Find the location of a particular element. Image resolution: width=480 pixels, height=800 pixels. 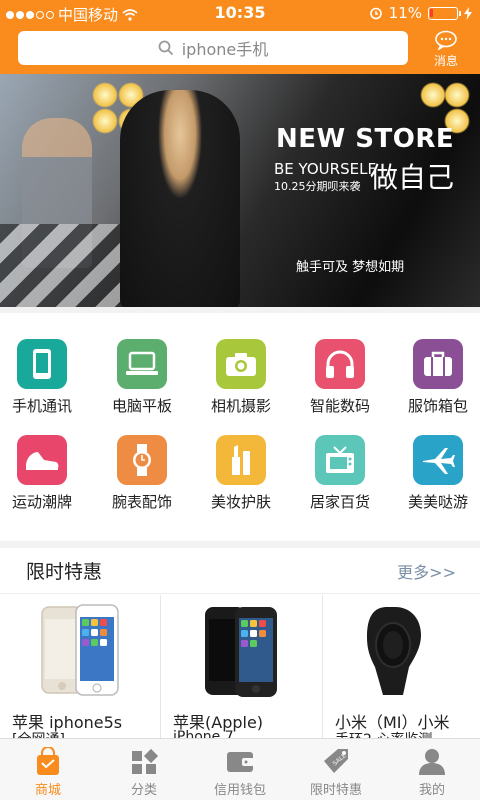

phone-icon is located at coordinates (42, 364).